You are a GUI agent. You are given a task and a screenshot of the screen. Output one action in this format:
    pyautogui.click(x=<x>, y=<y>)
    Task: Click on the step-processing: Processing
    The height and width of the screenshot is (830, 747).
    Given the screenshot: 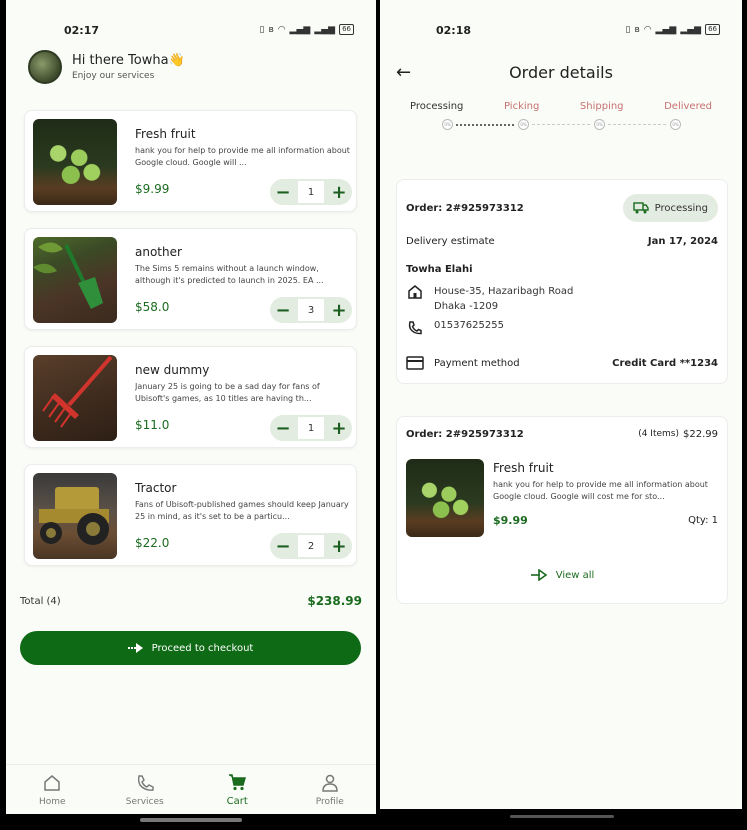 What is the action you would take?
    pyautogui.click(x=437, y=106)
    